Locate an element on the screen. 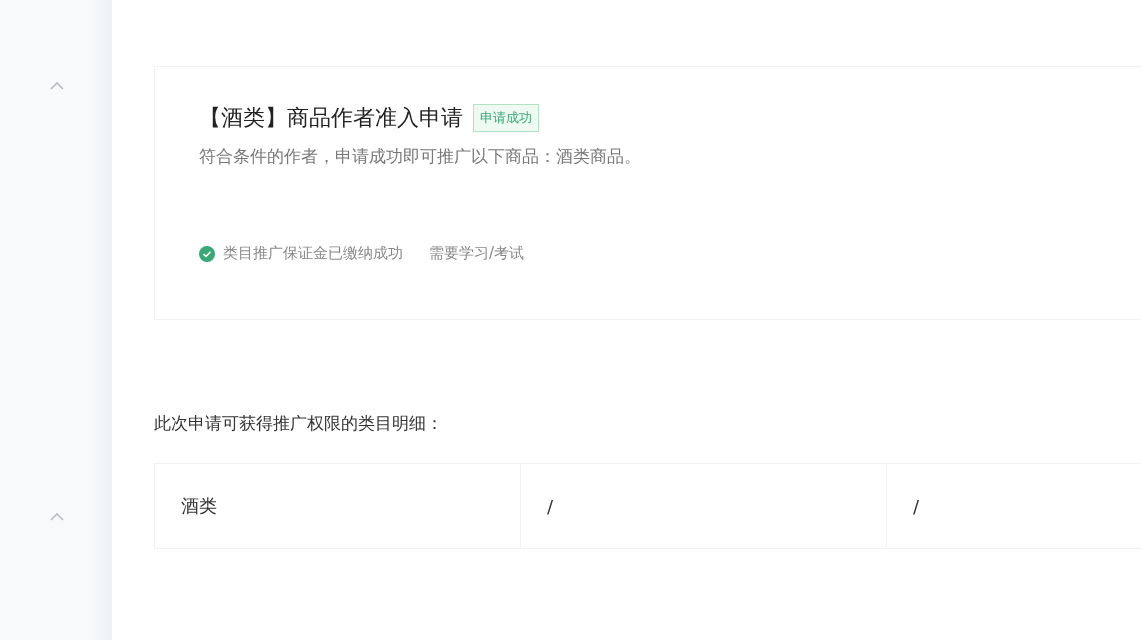 The width and height of the screenshot is (1141, 640). requirement-label: 需要学习/考试 is located at coordinates (477, 253).